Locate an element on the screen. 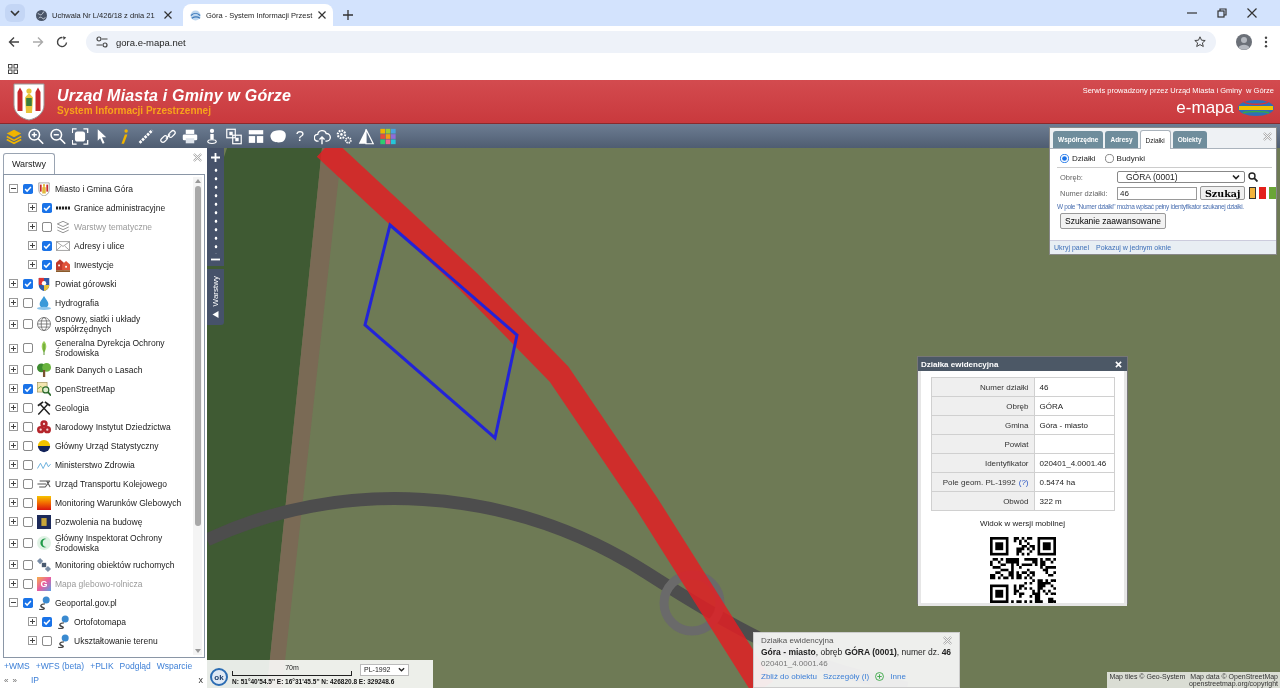  layer-name: Główny Inspektorat Ochrony Środowiska is located at coordinates (121, 543).